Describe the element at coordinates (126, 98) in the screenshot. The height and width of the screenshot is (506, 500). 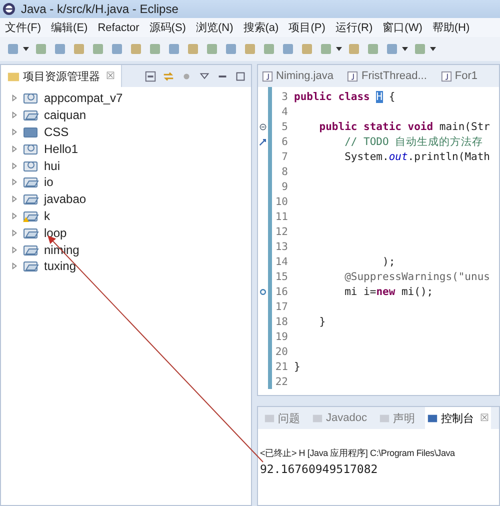
I see `tree-item: appcompat_v7` at that location.